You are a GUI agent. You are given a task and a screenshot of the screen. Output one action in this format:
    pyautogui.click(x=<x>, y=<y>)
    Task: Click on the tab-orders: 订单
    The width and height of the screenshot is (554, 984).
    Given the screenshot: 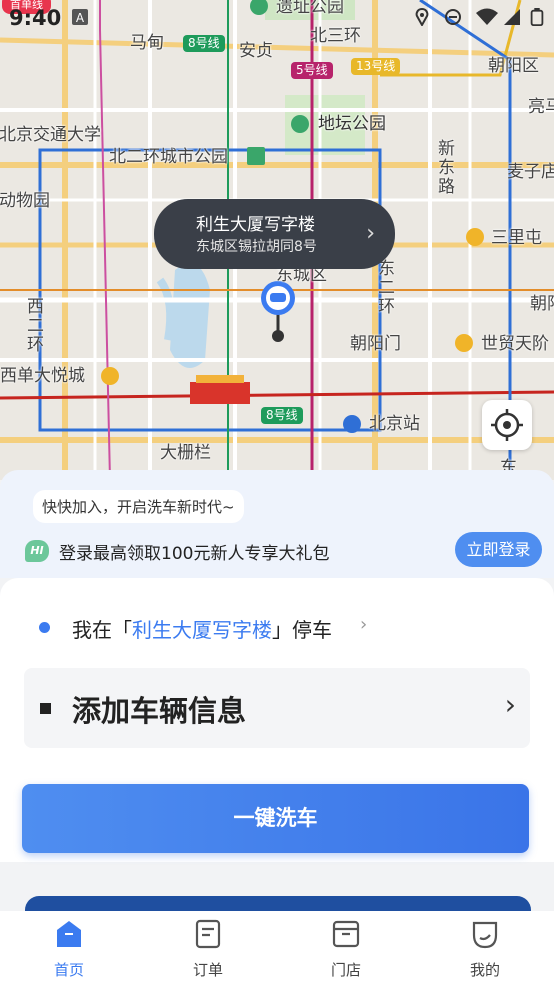 What is the action you would take?
    pyautogui.click(x=208, y=949)
    